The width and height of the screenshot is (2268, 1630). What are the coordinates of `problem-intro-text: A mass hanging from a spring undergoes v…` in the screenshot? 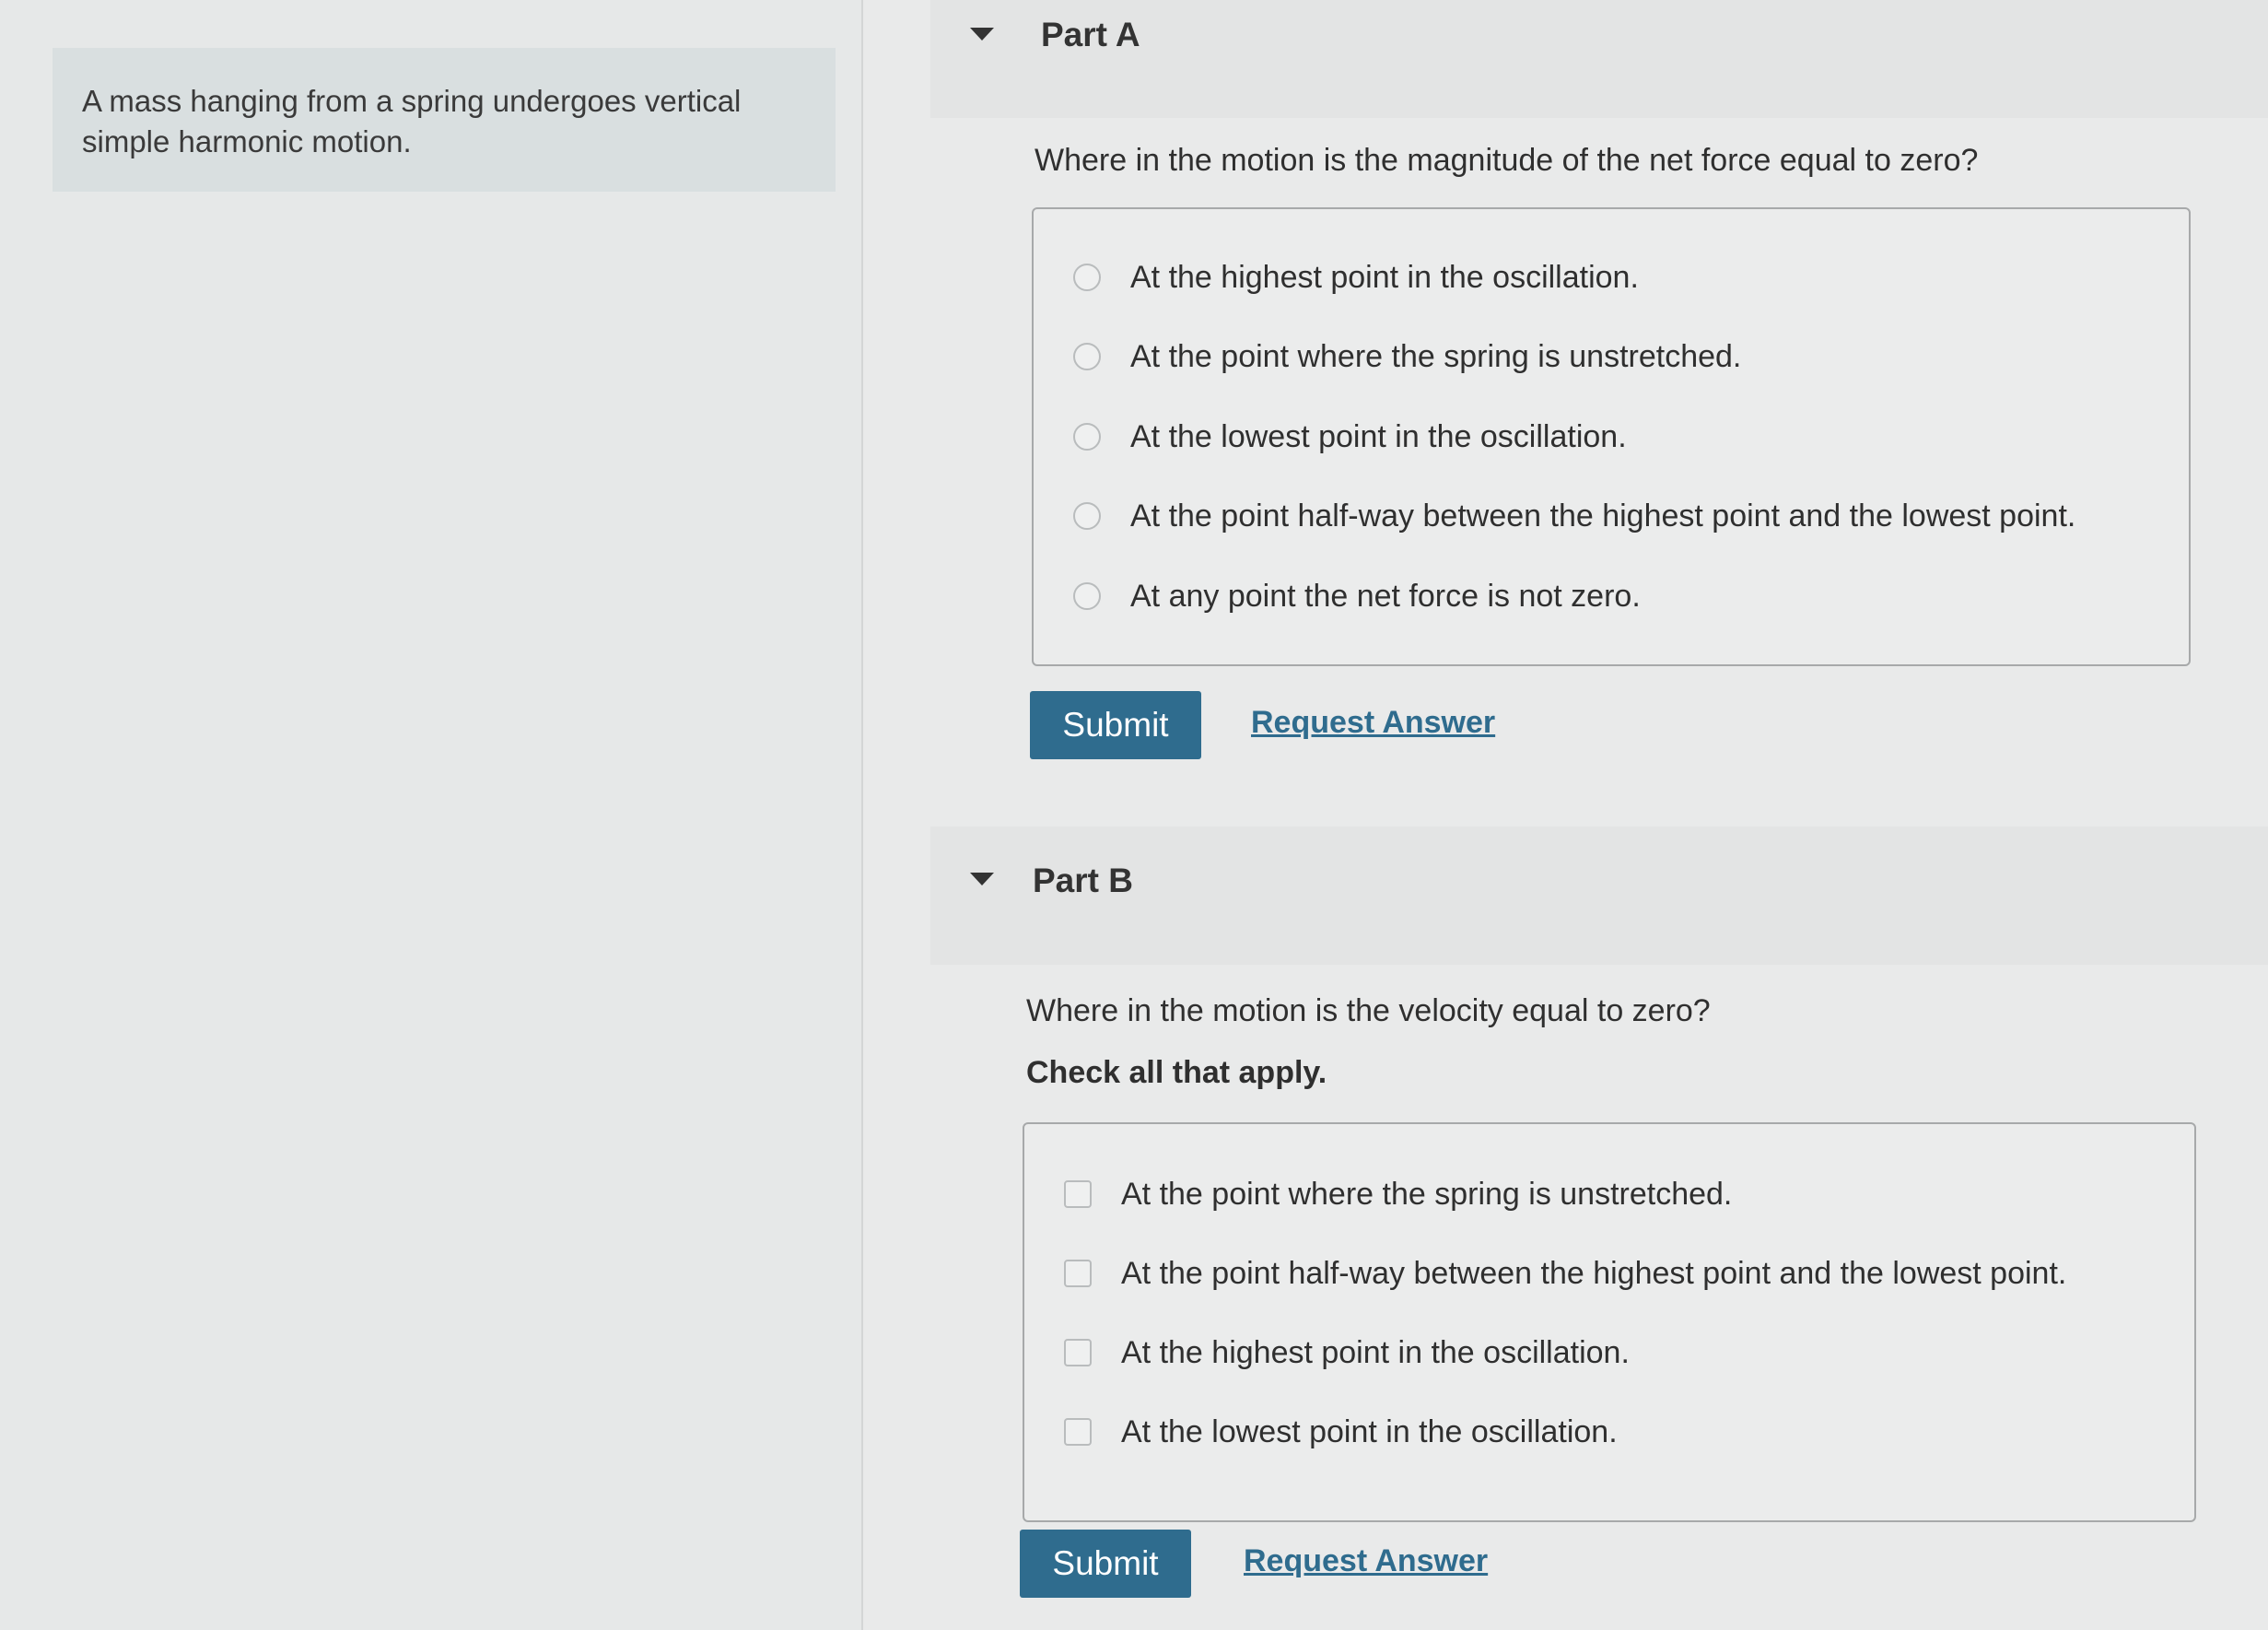 It's located at (412, 121).